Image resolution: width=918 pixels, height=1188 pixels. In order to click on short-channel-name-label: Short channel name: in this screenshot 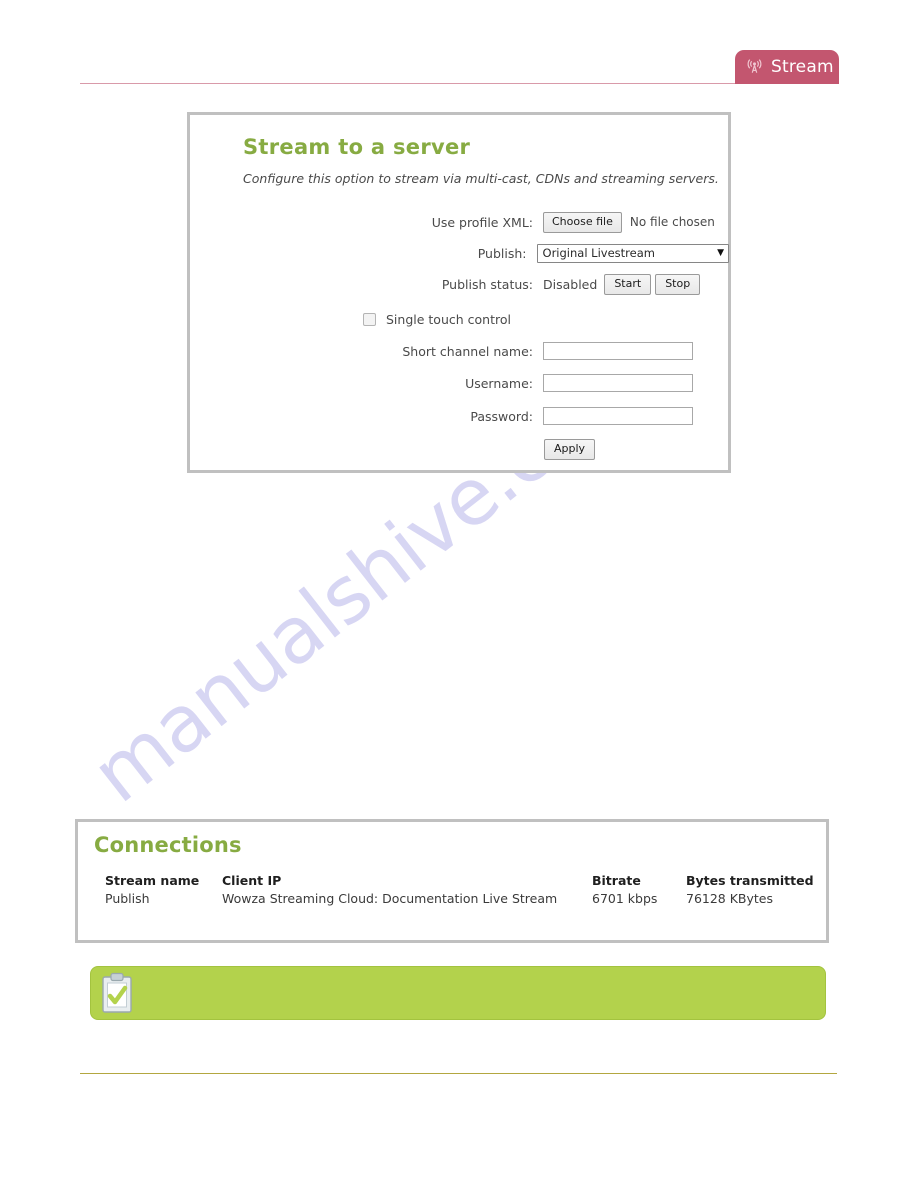, I will do `click(467, 351)`.